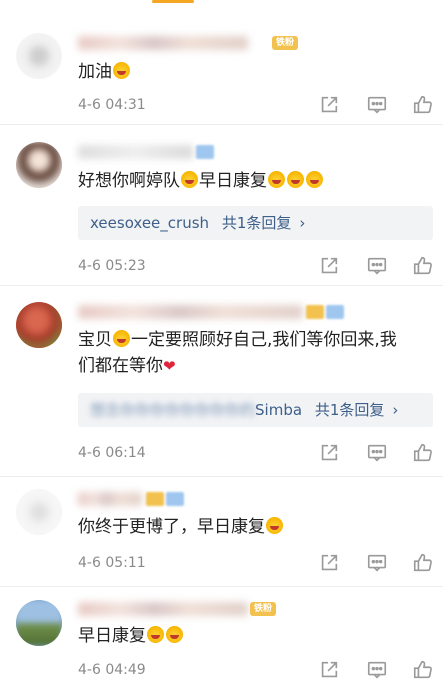  I want to click on comment-text-content-2: 一定要照顾好自己,我们等你回来,我, so click(264, 340).